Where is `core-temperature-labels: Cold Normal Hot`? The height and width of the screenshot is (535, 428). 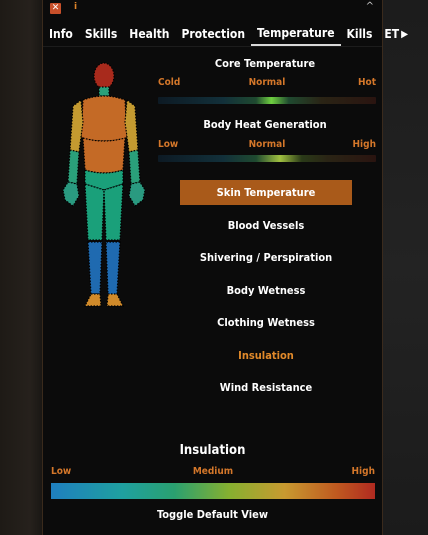 core-temperature-labels: Cold Normal Hot is located at coordinates (267, 84).